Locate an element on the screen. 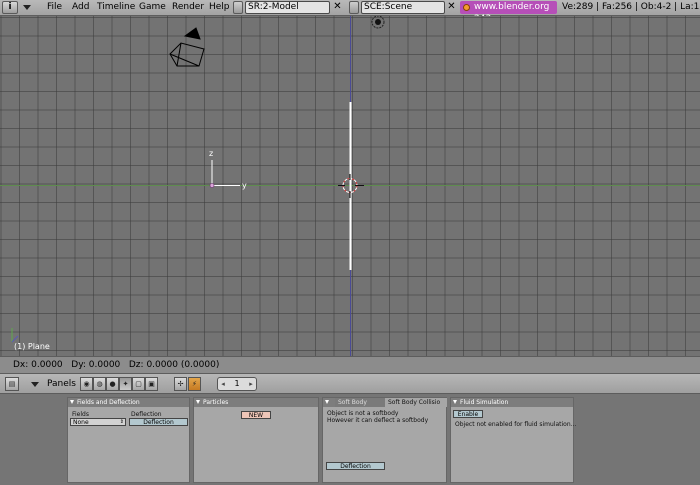 This screenshot has width=700, height=485. gizmo-z-label: z is located at coordinates (211, 153).